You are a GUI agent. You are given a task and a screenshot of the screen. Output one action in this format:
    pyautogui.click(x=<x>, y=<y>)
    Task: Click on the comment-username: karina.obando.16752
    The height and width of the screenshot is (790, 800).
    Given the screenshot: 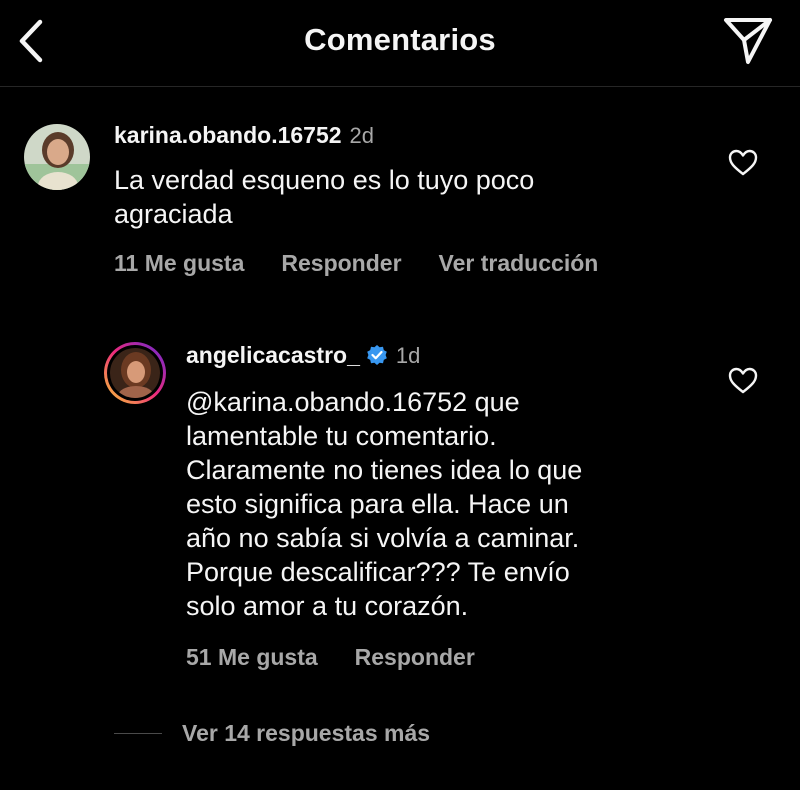 What is the action you would take?
    pyautogui.click(x=228, y=135)
    